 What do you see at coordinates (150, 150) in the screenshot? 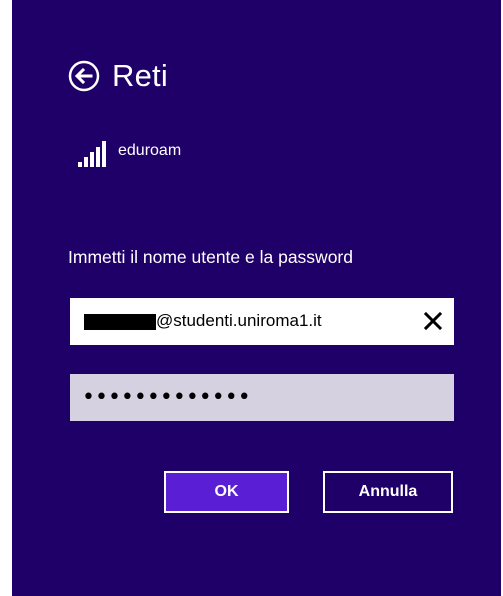
I see `network-name: eduroam` at bounding box center [150, 150].